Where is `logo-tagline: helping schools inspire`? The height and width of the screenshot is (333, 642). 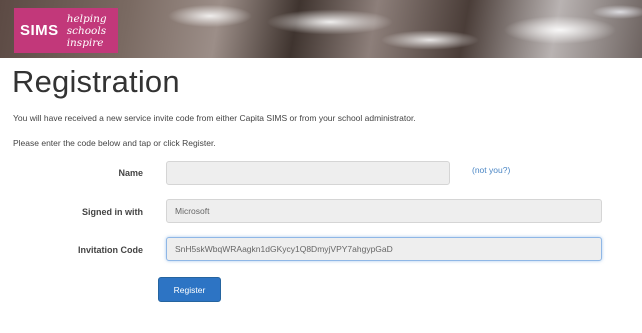
logo-tagline: helping schools inspire is located at coordinates (87, 31).